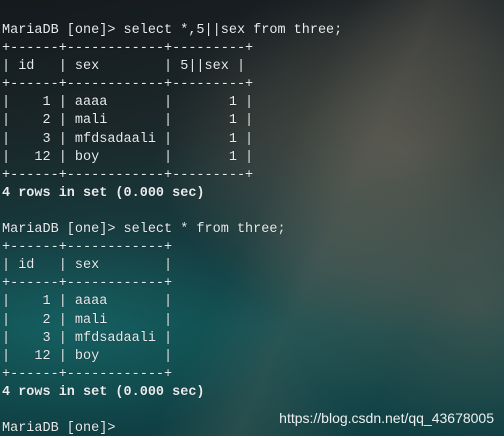 This screenshot has height=438, width=504. What do you see at coordinates (128, 121) in the screenshot?
I see `table-row: | 2 | mali | 1 |` at bounding box center [128, 121].